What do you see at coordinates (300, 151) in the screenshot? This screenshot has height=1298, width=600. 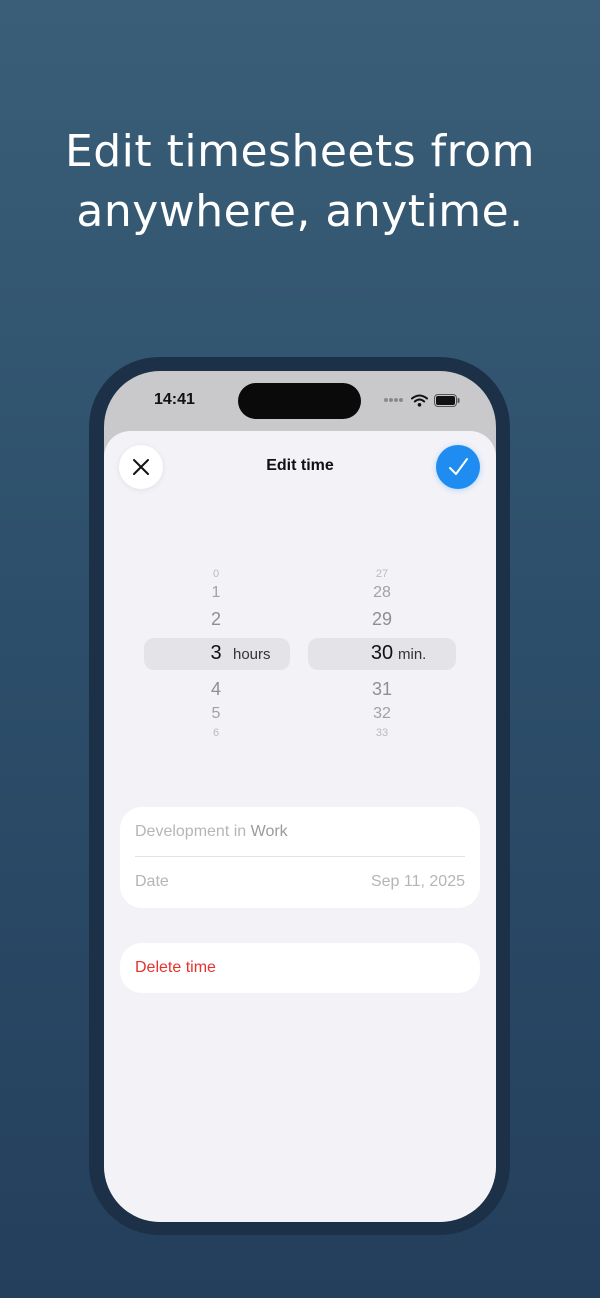 I see `headline-line-1: Edit timesheets from` at bounding box center [300, 151].